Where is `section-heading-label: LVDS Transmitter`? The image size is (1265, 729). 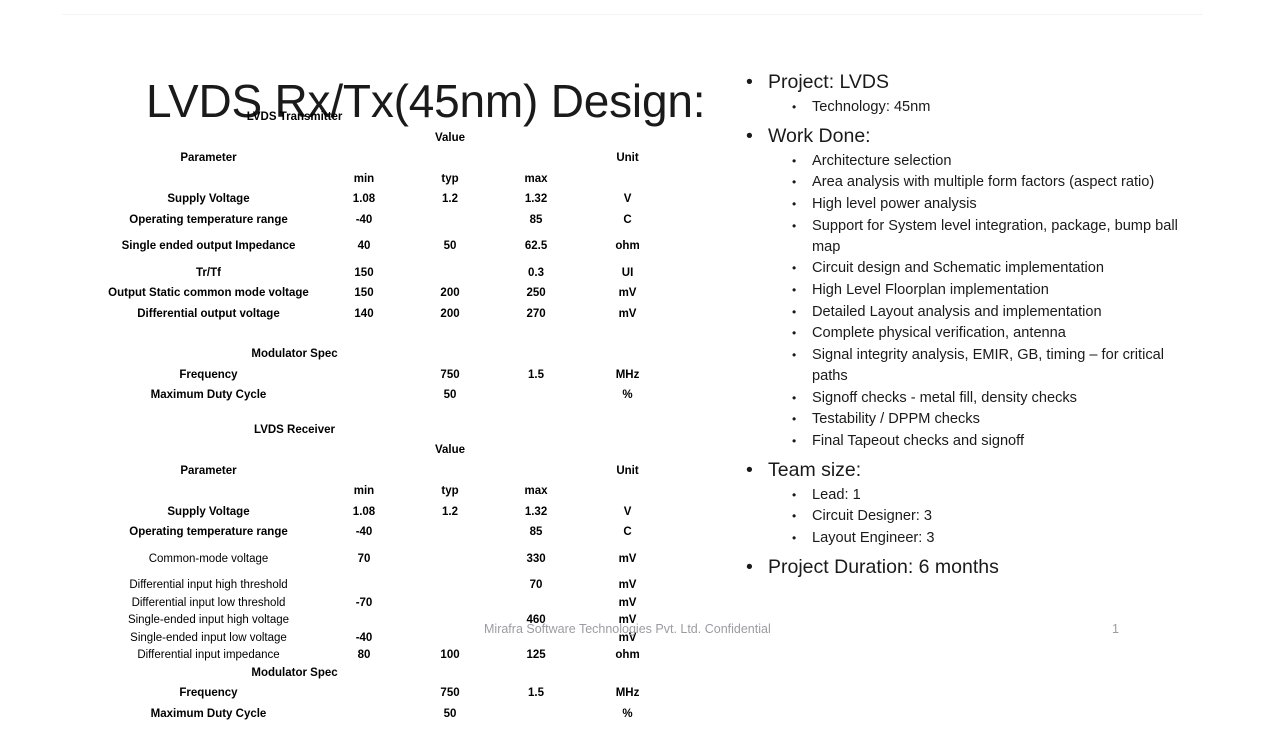 section-heading-label: LVDS Transmitter is located at coordinates (294, 122).